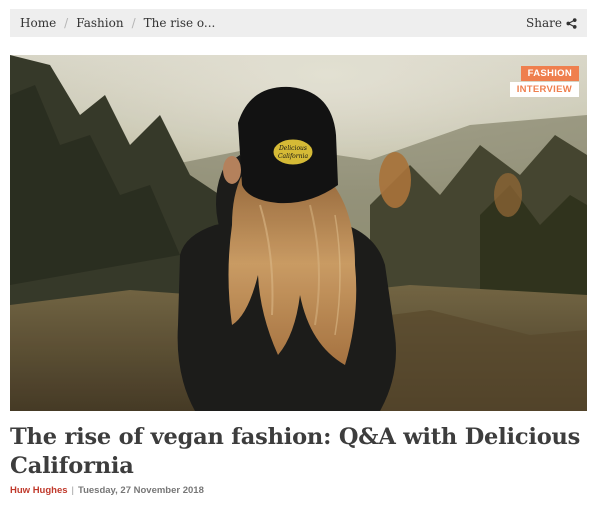 Image resolution: width=600 pixels, height=505 pixels. What do you see at coordinates (39, 490) in the screenshot?
I see `author-link: Huw Hughes` at bounding box center [39, 490].